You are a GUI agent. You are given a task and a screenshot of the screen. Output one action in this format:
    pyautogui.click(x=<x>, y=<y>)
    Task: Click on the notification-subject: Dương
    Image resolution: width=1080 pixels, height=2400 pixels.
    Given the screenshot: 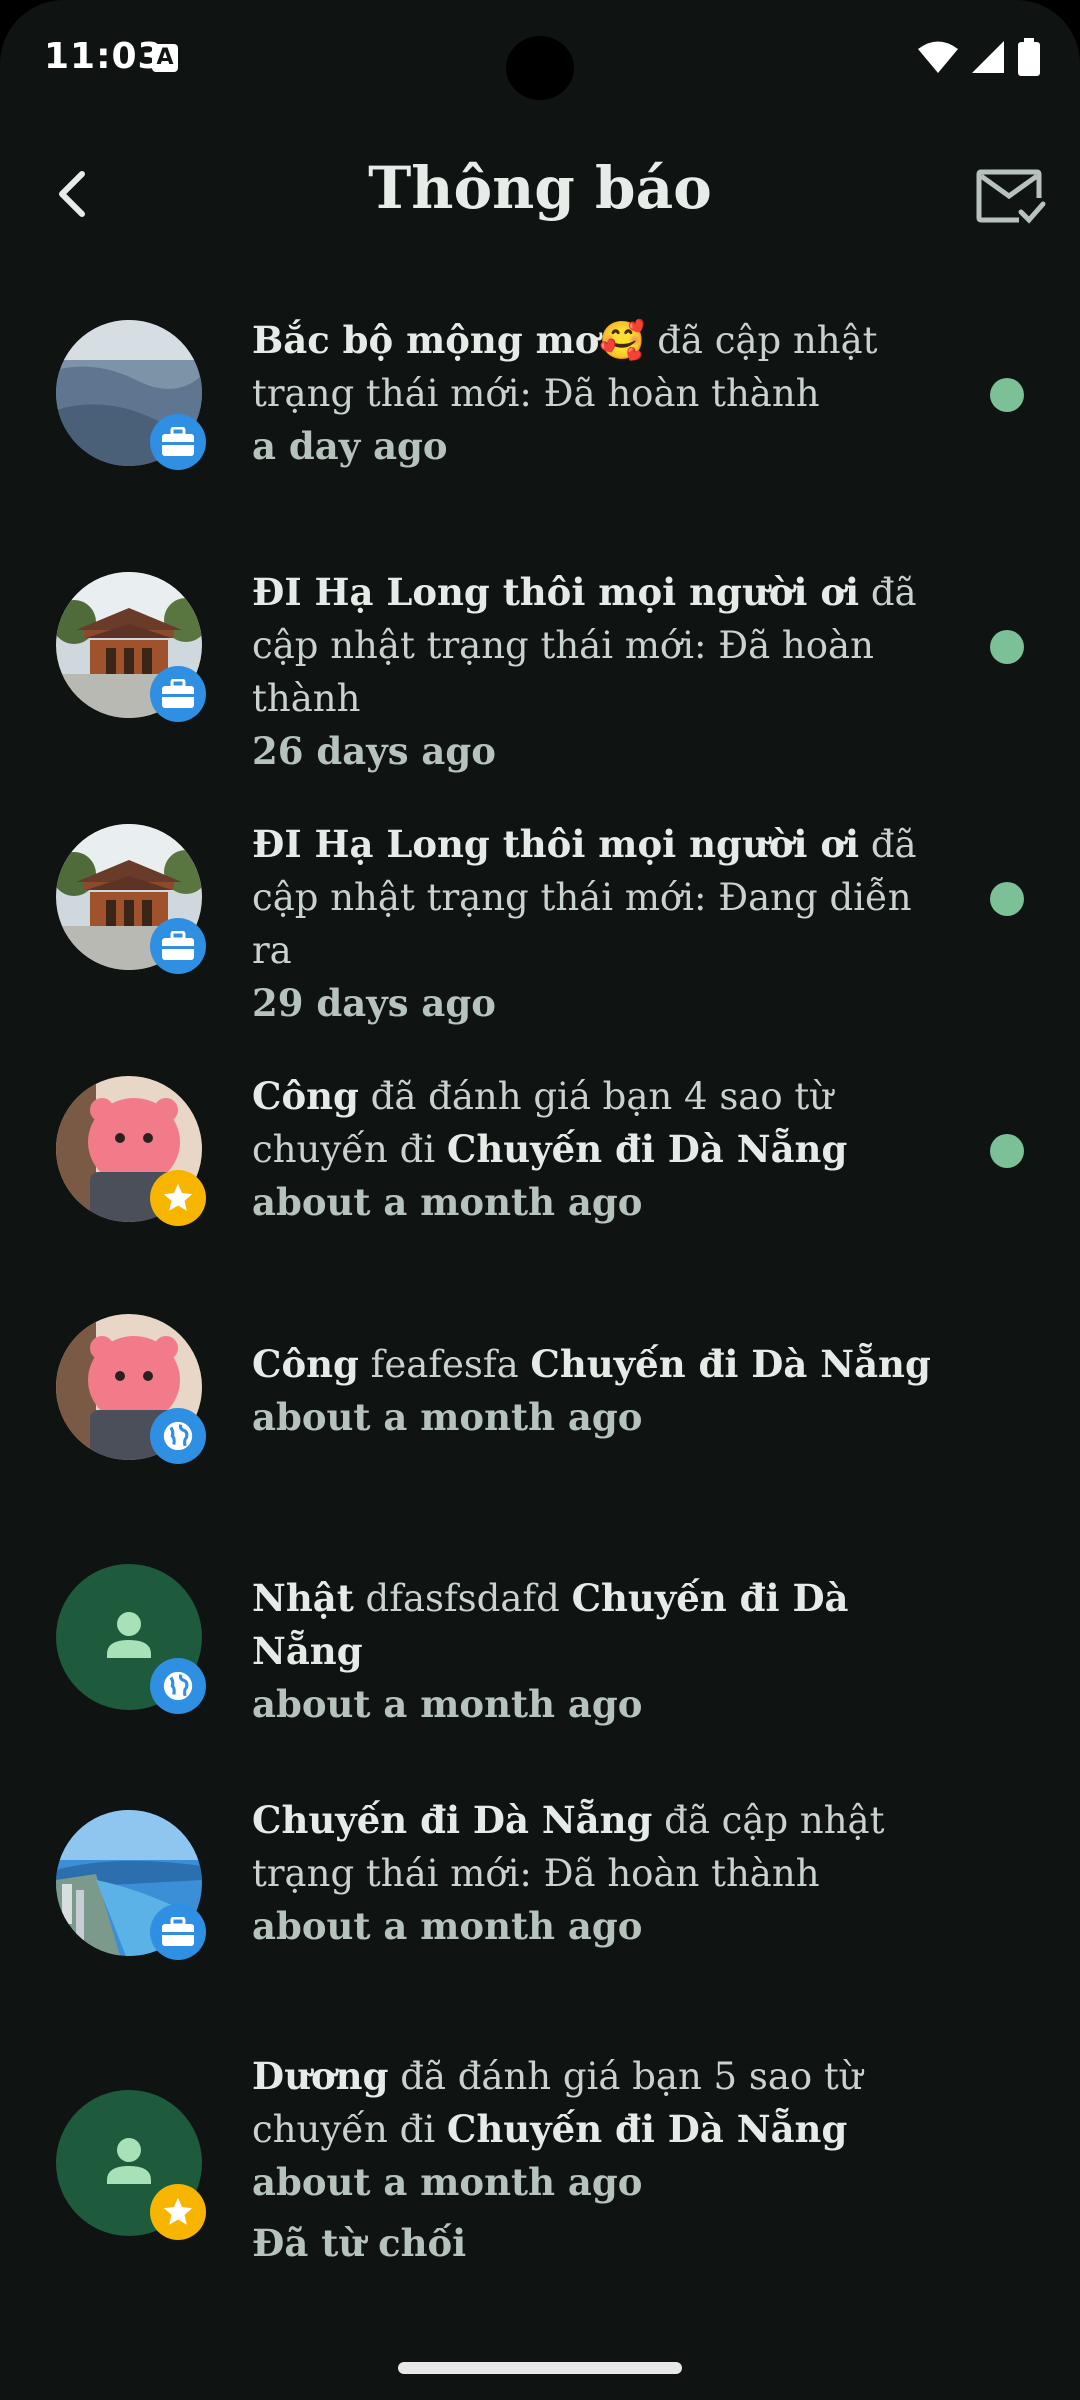 What is the action you would take?
    pyautogui.click(x=320, y=2076)
    